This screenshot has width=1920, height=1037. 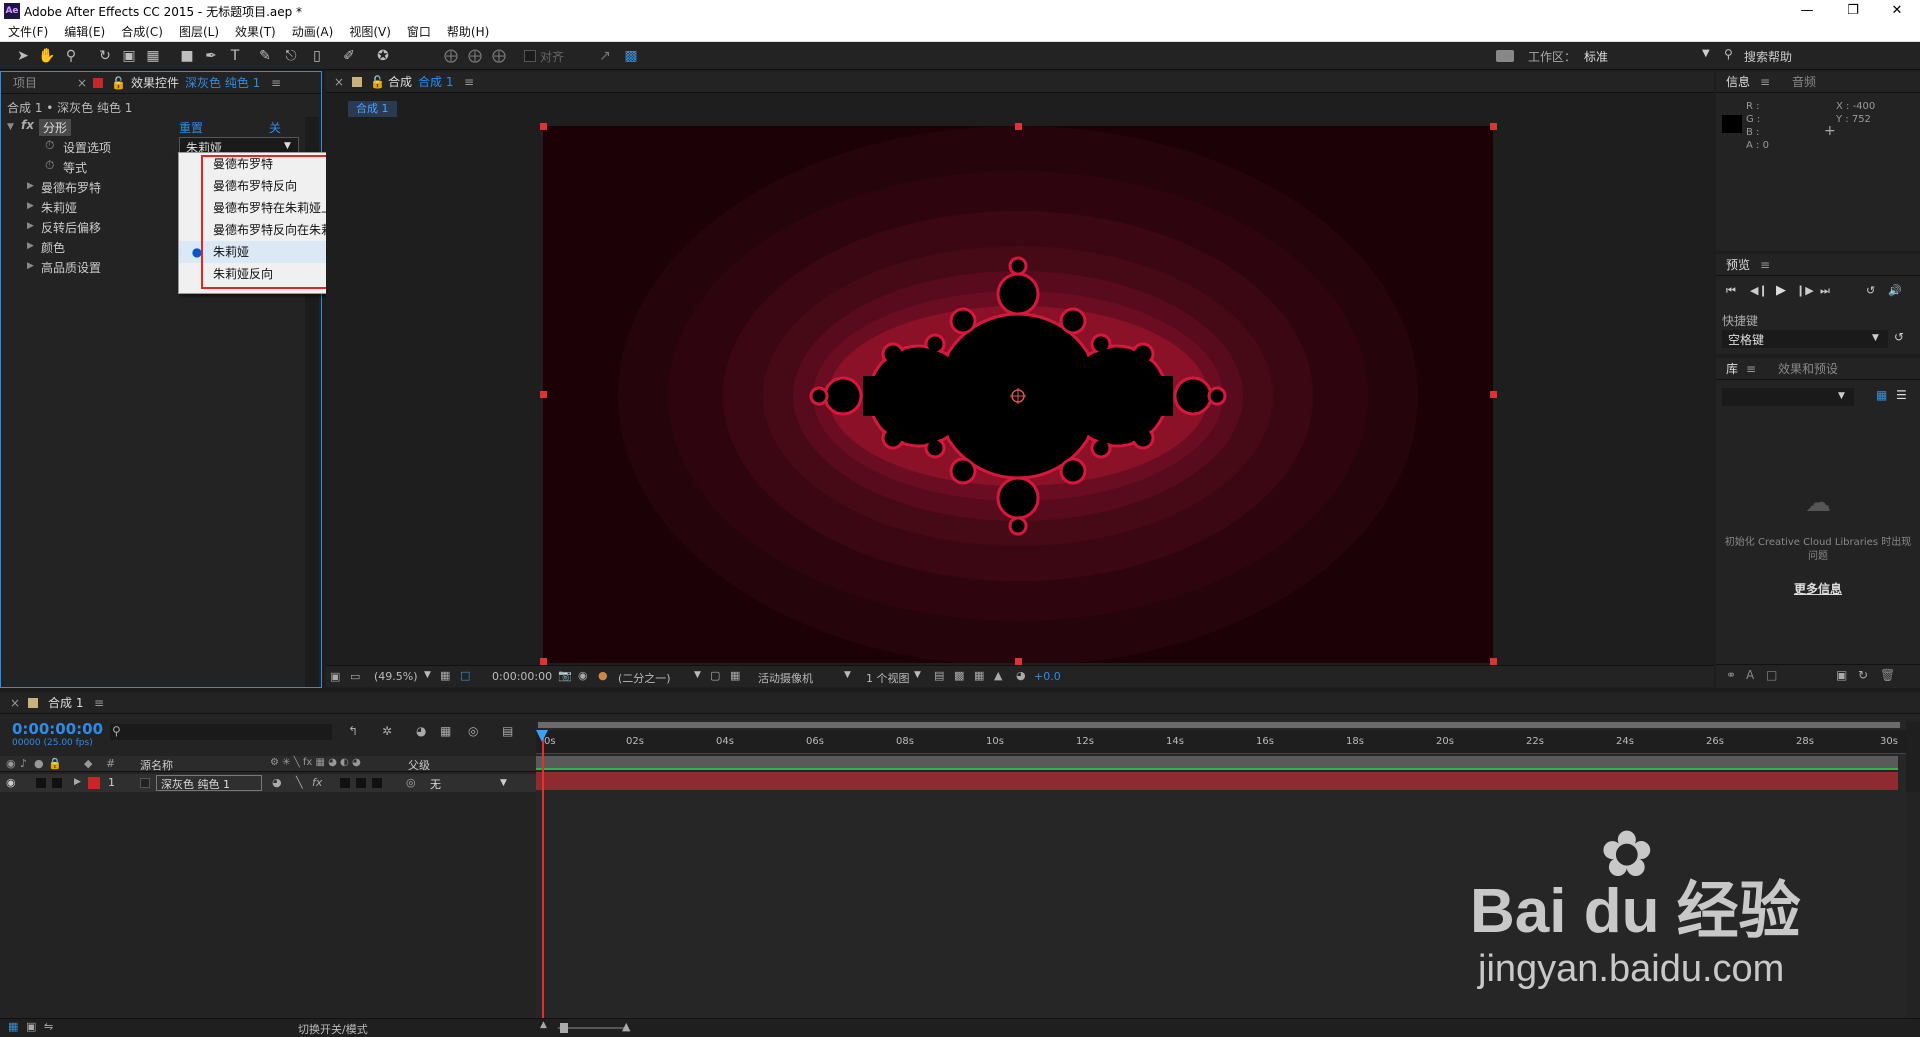 What do you see at coordinates (715, 675) in the screenshot?
I see `region-of-interest-icon: ▢` at bounding box center [715, 675].